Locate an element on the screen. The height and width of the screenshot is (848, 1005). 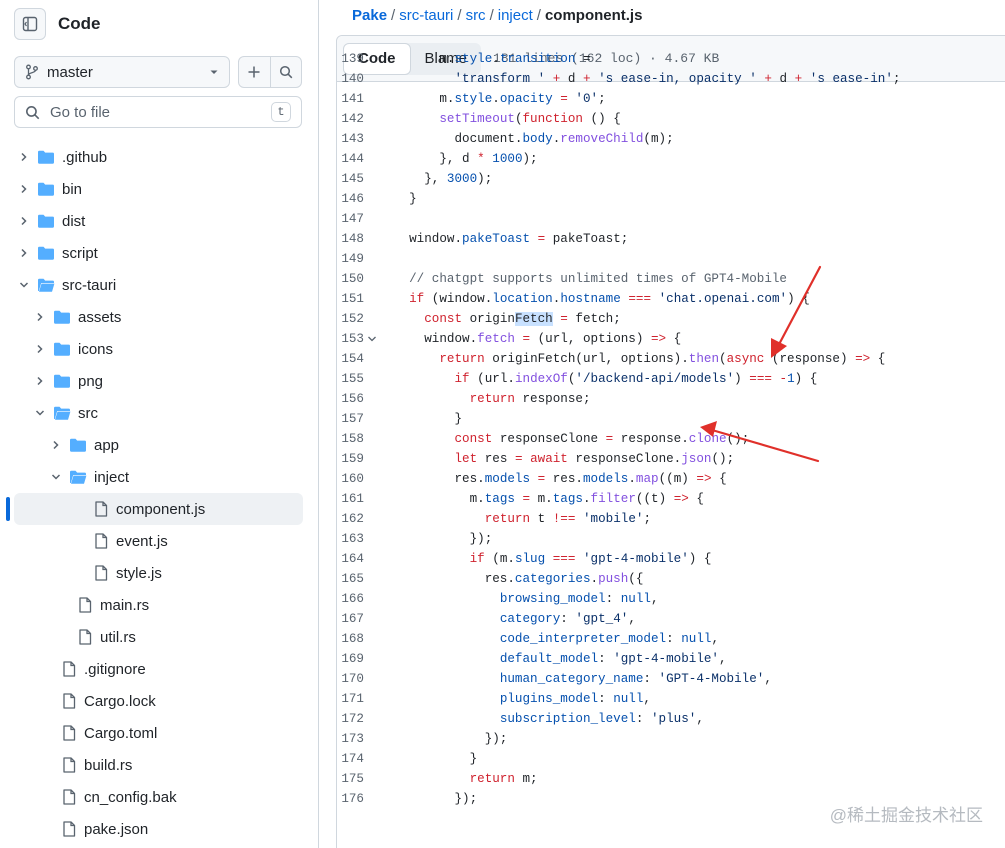
breadcrumb-repo-link: Pake is located at coordinates (369, 15).